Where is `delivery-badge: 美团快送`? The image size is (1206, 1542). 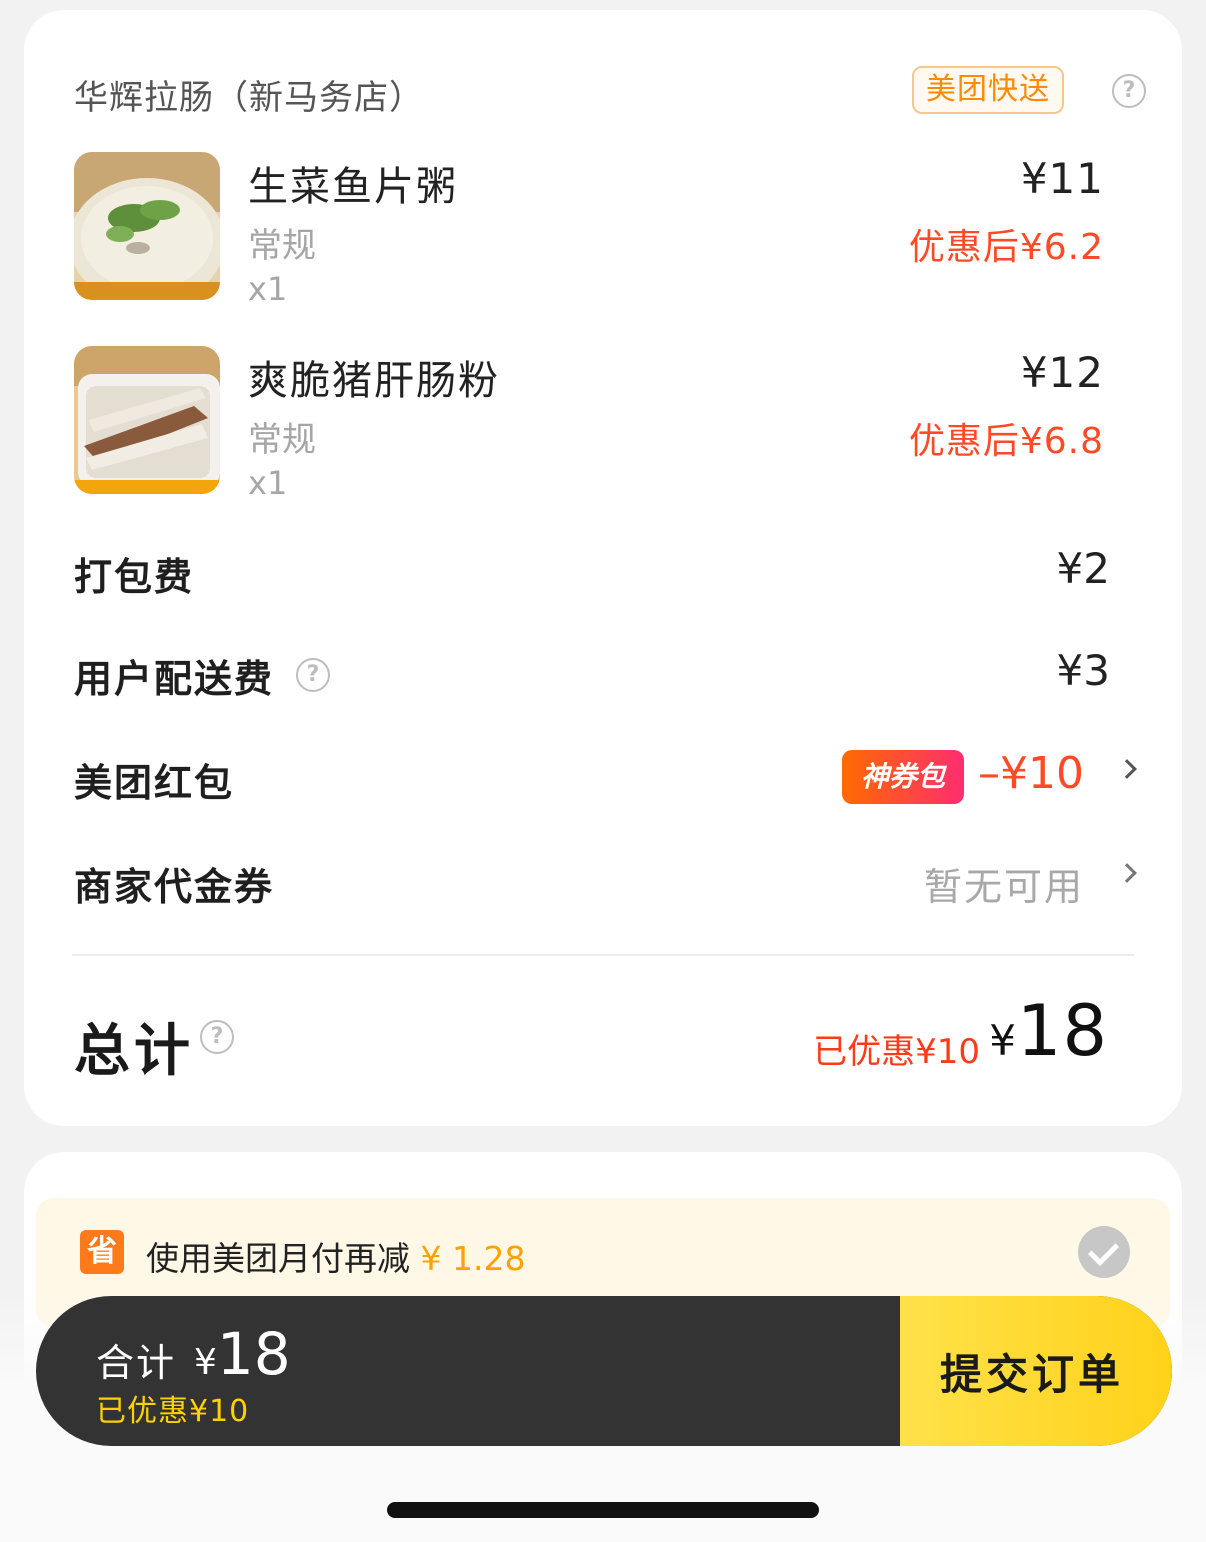 delivery-badge: 美团快送 is located at coordinates (988, 90).